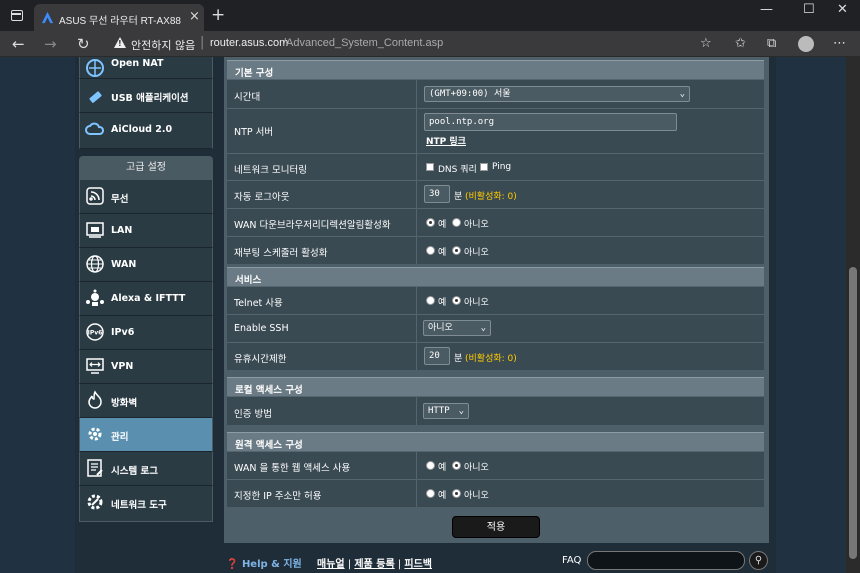 The width and height of the screenshot is (860, 573). What do you see at coordinates (269, 445) in the screenshot?
I see `section-title: 원격 액세스 구성` at bounding box center [269, 445].